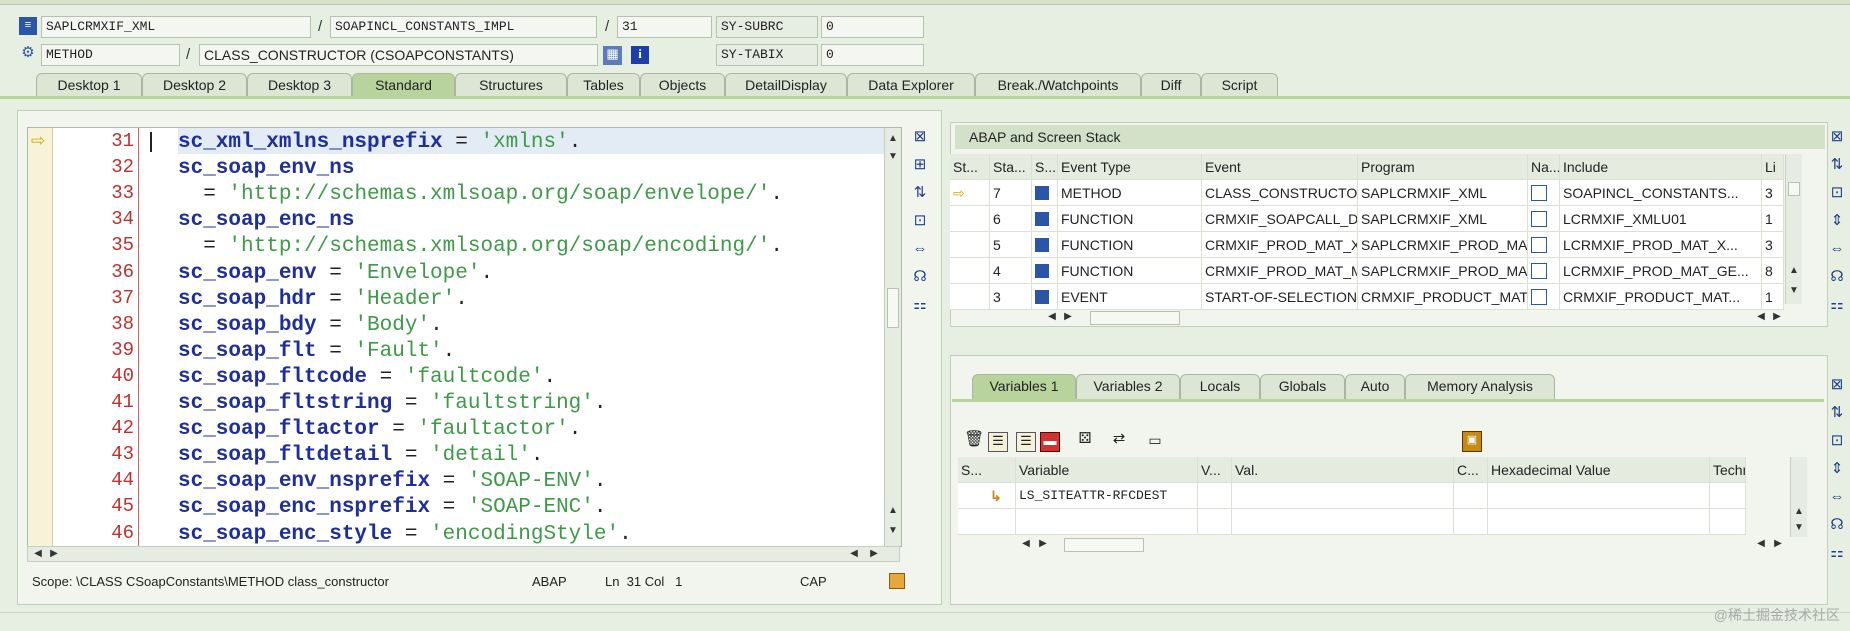 Image resolution: width=1850 pixels, height=631 pixels. Describe the element at coordinates (89, 85) in the screenshot. I see `tab-desktop-1: Desktop 1` at that location.